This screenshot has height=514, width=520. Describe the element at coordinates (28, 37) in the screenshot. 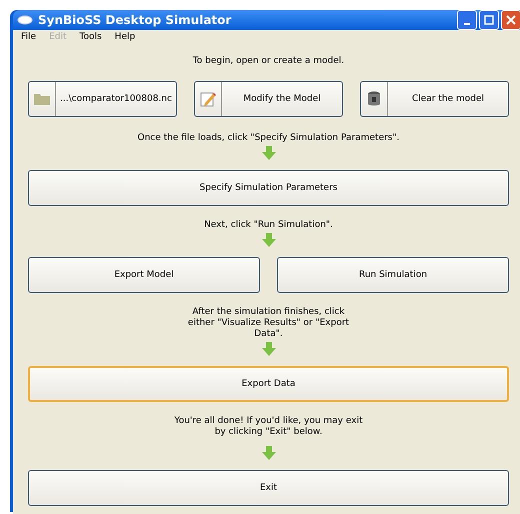

I see `menu-item: File` at that location.